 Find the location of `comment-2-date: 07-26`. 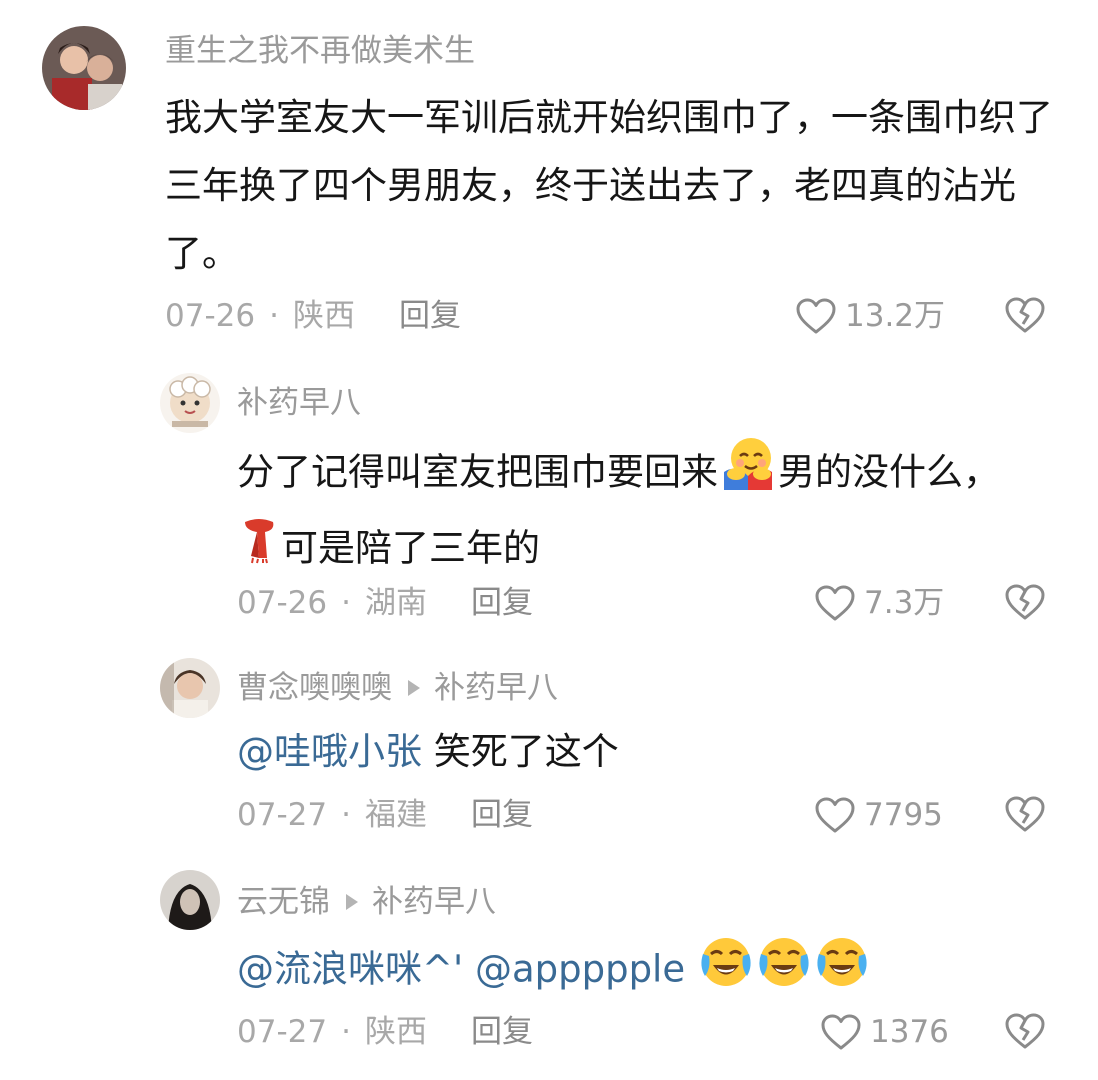

comment-2-date: 07-26 is located at coordinates (282, 603).